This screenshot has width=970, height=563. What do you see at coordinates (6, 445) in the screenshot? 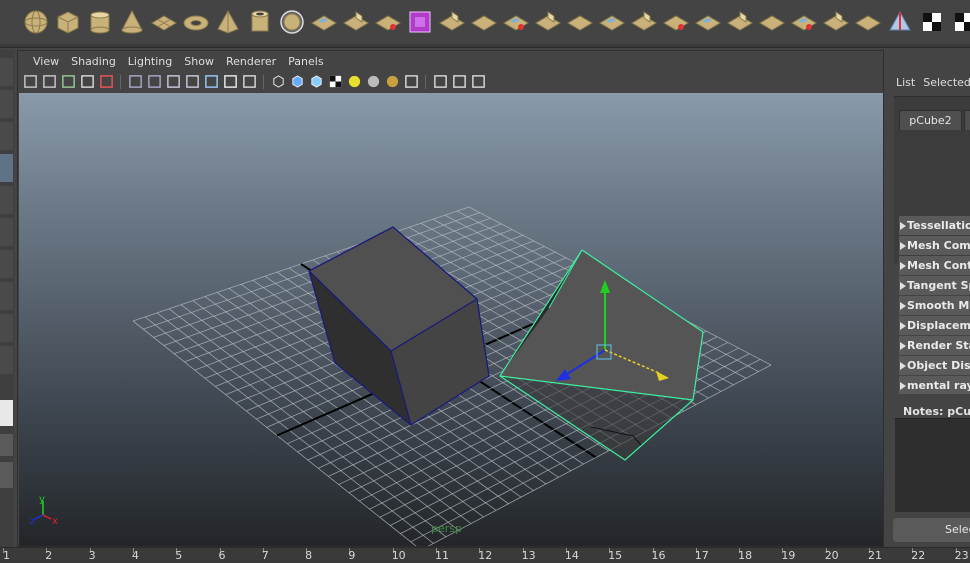
I see `four-view-layout-icon` at bounding box center [6, 445].